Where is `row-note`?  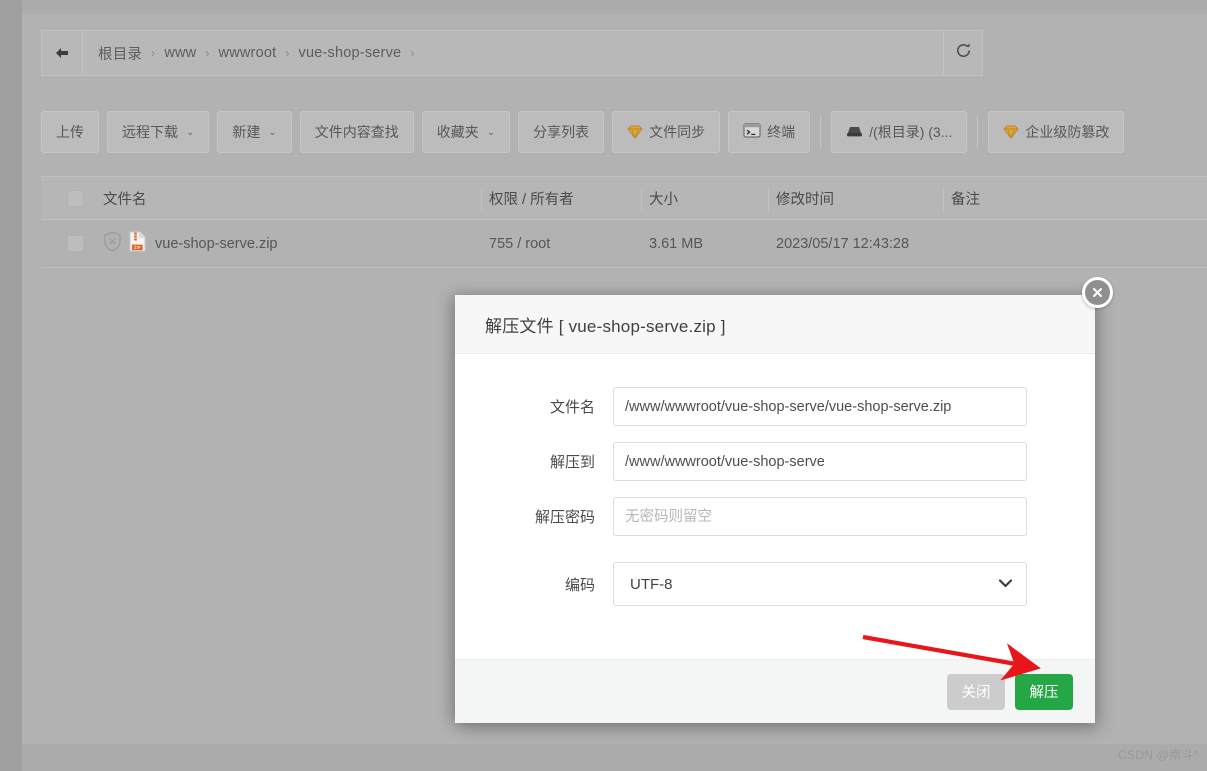 row-note is located at coordinates (1051, 243).